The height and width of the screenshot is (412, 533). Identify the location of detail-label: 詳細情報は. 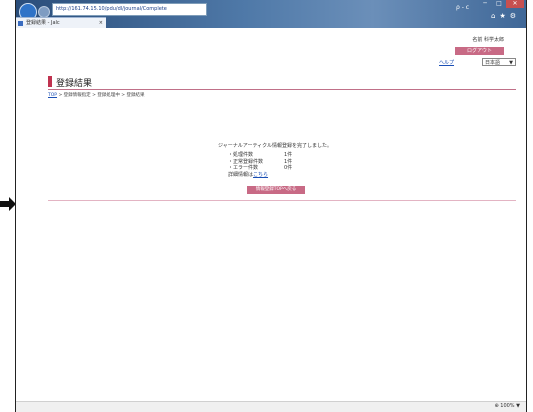
(241, 174).